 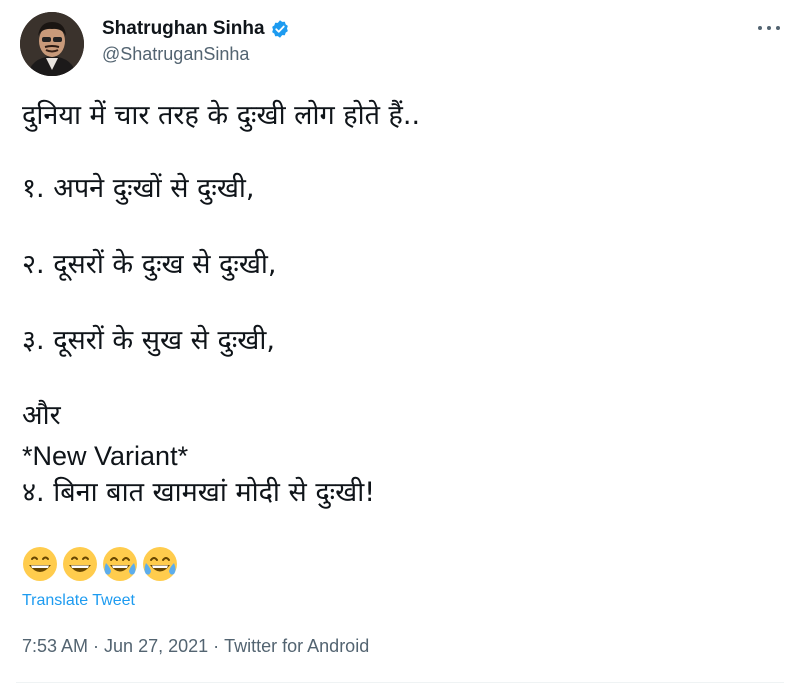 I want to click on tweet-line: *New Variant*, so click(x=105, y=456).